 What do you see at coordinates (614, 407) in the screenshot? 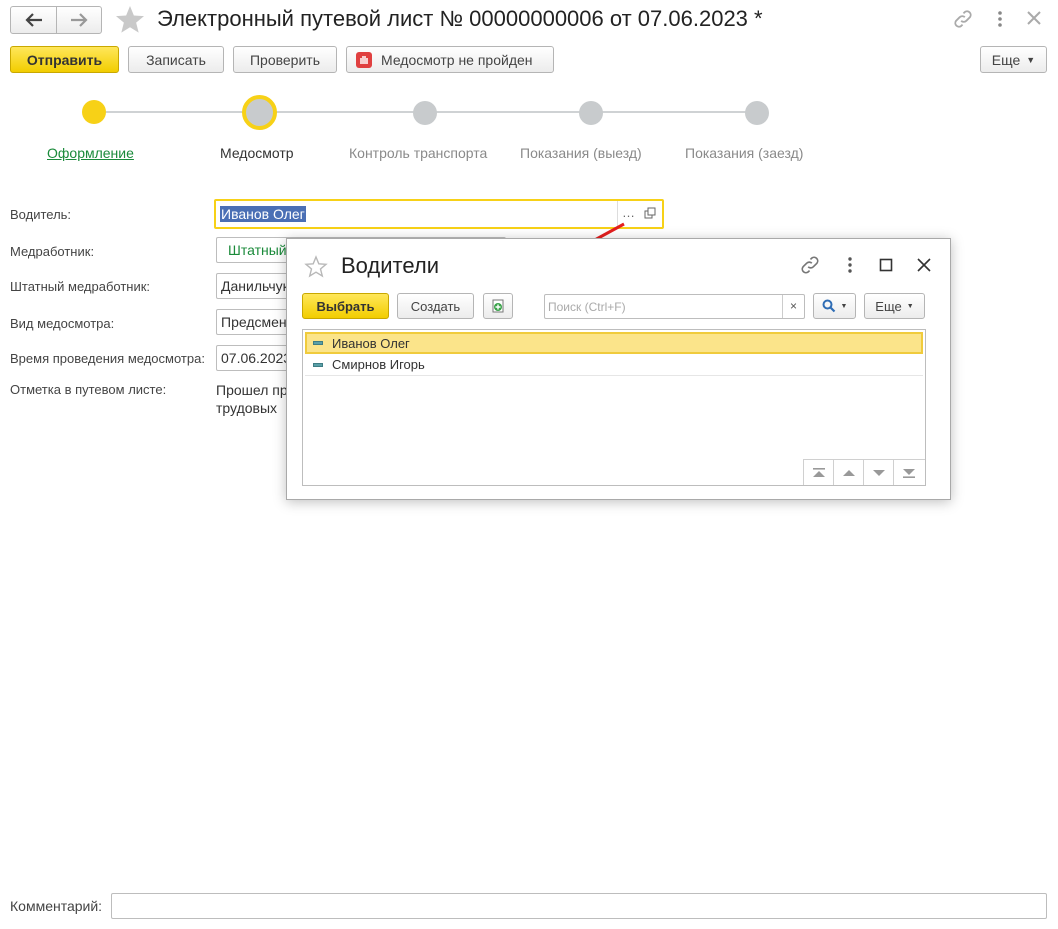
I see `drivers-table: Иванов Олег Смирнов Игорь` at bounding box center [614, 407].